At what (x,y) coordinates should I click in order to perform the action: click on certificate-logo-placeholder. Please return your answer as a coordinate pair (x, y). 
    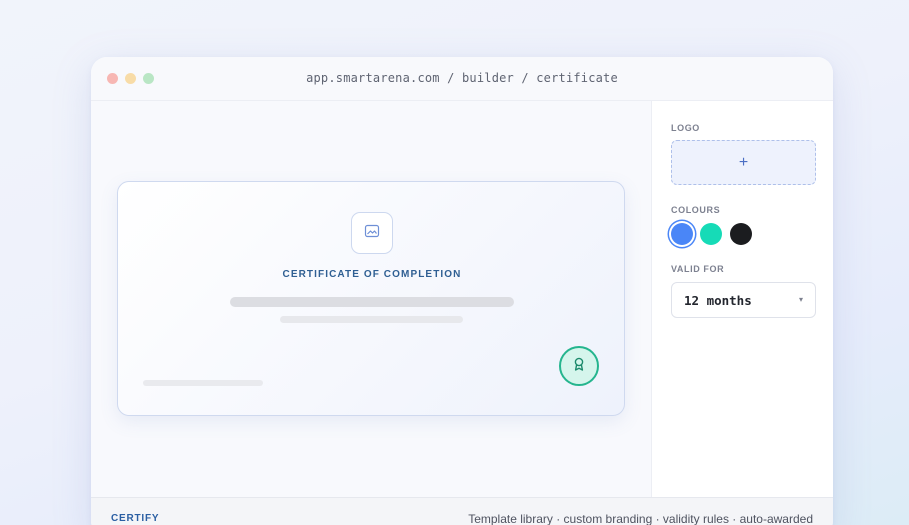
    Looking at the image, I should click on (372, 233).